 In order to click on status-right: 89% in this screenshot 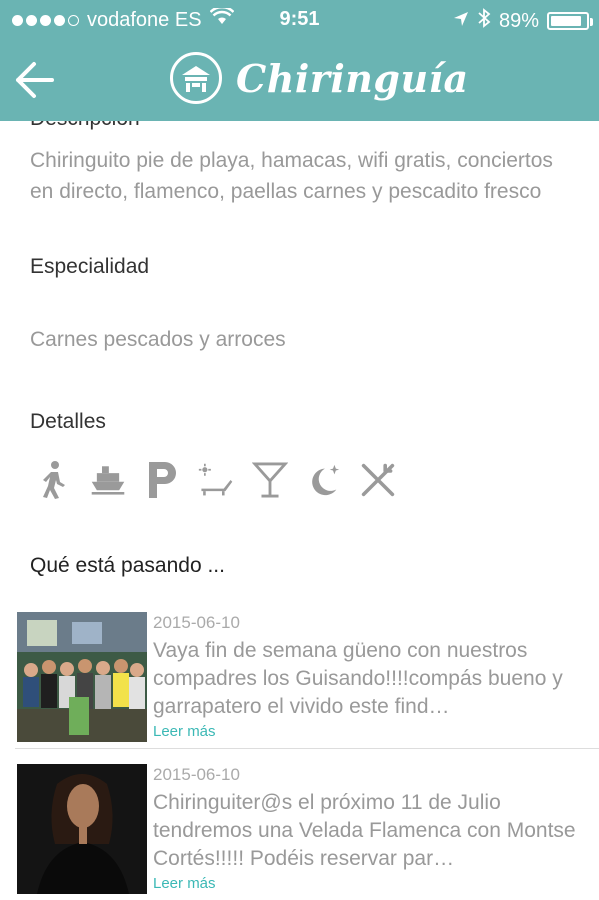, I will do `click(523, 21)`.